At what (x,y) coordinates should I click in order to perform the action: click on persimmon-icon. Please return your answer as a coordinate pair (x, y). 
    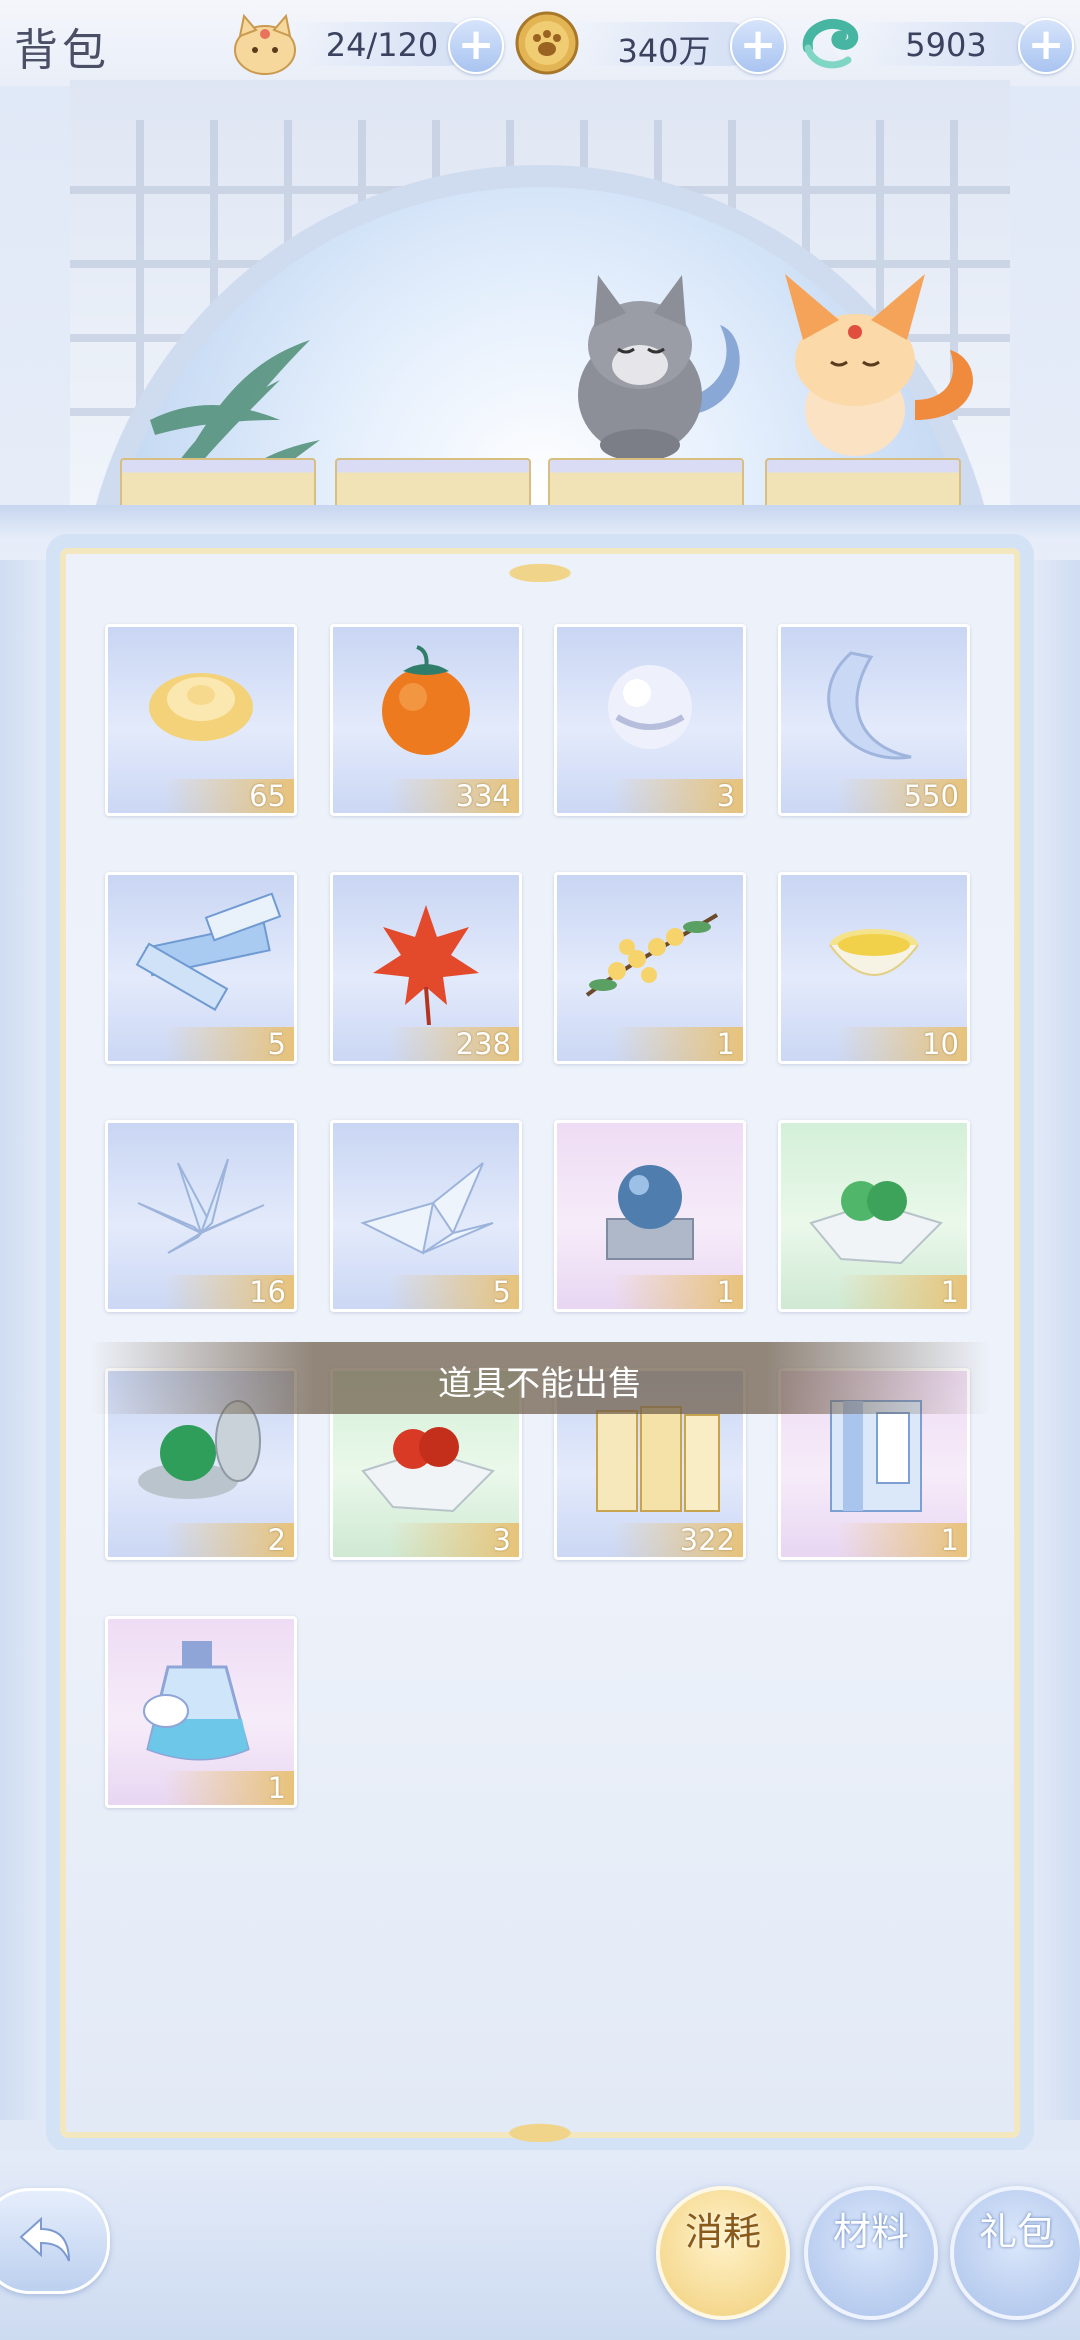
    Looking at the image, I should click on (426, 700).